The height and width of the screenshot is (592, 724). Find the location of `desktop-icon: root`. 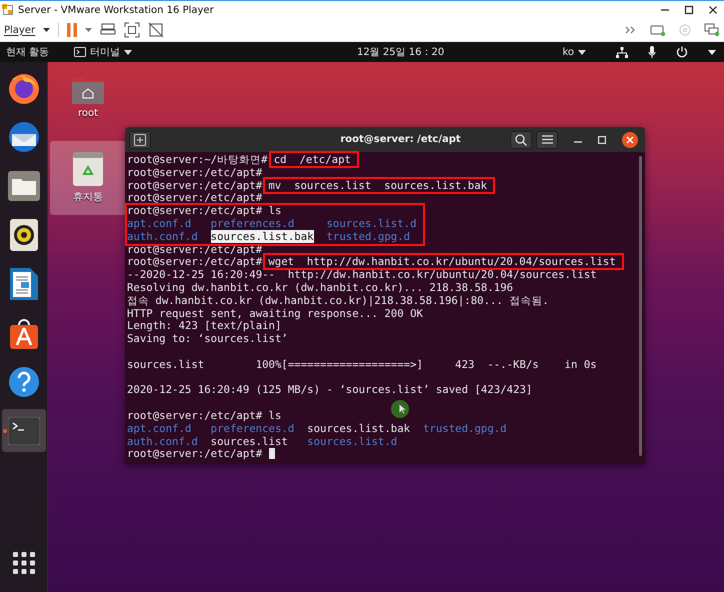

desktop-icon: root is located at coordinates (88, 97).